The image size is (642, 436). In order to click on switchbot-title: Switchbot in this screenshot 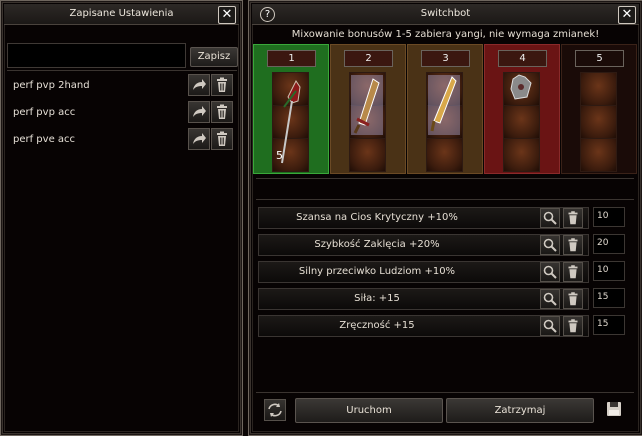, I will do `click(445, 13)`.